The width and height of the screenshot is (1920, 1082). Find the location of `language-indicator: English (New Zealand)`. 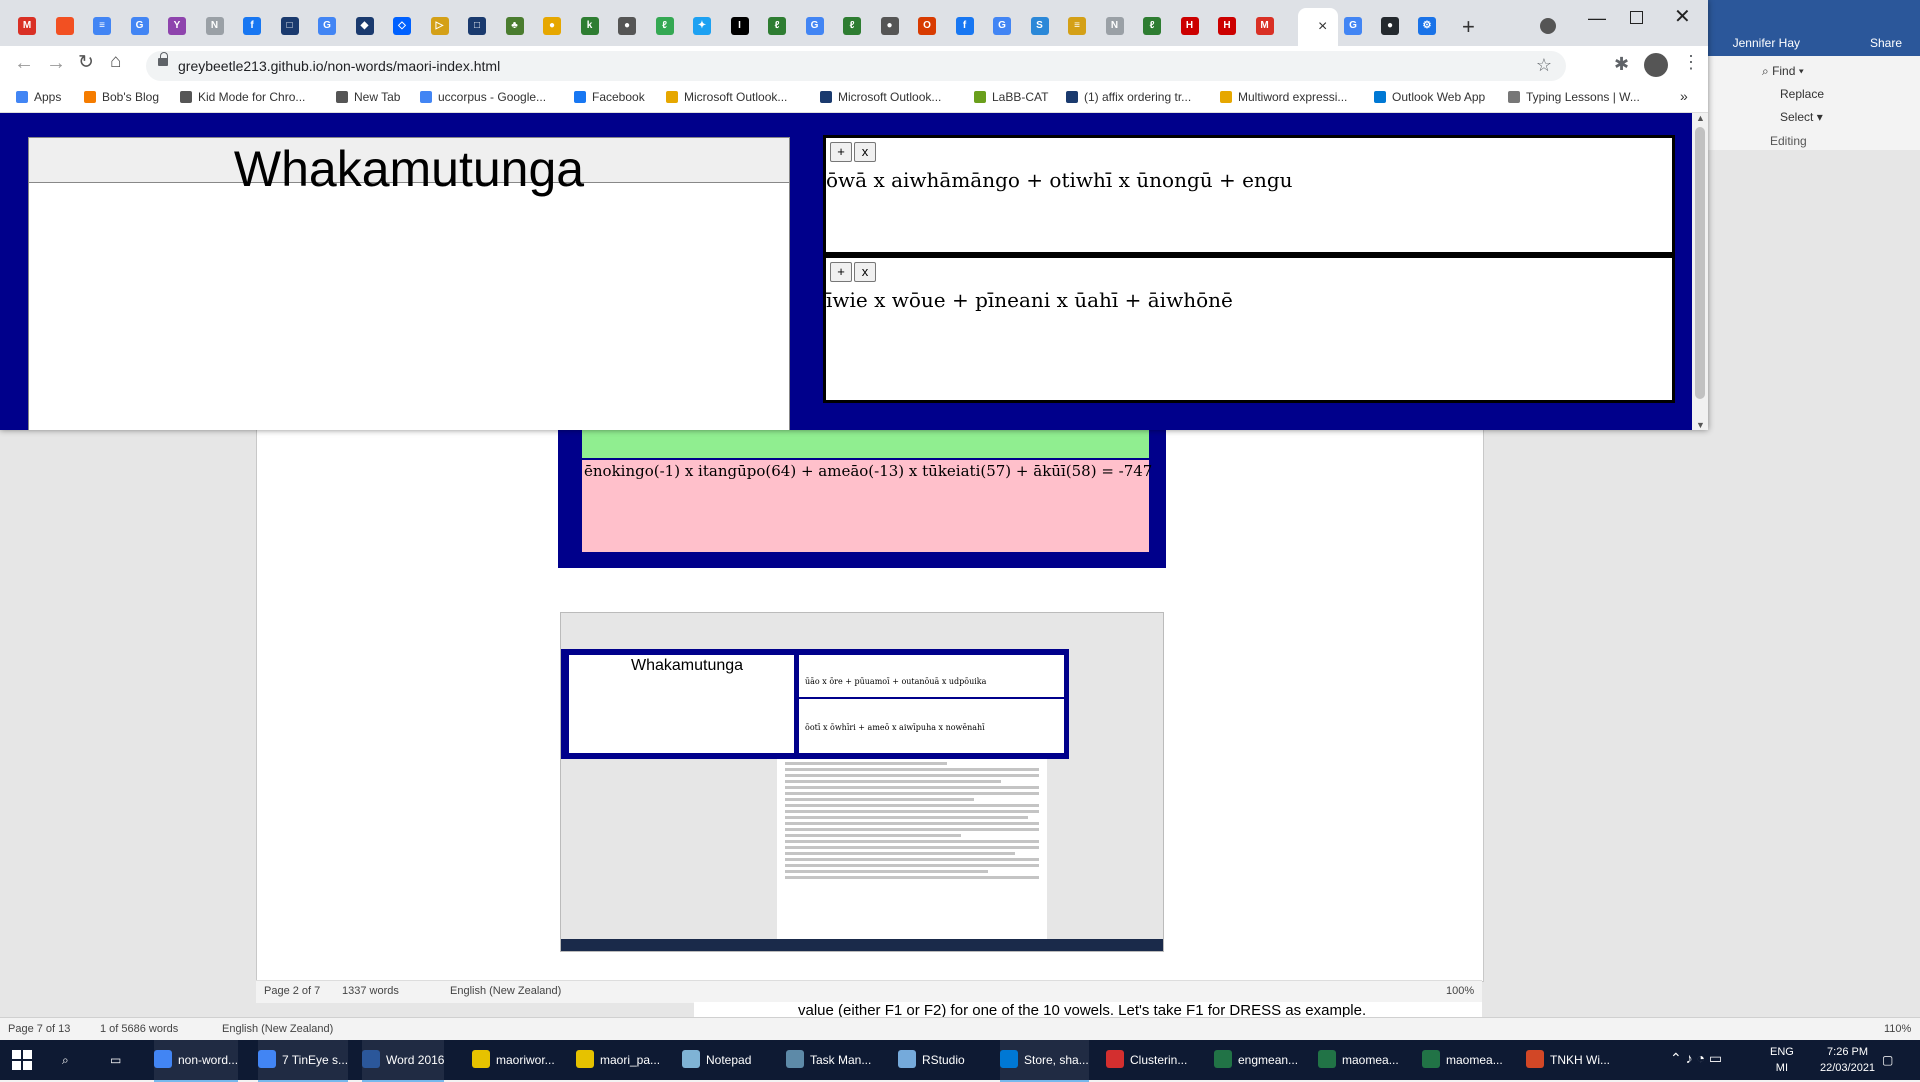

language-indicator: English (New Zealand) is located at coordinates (277, 1029).